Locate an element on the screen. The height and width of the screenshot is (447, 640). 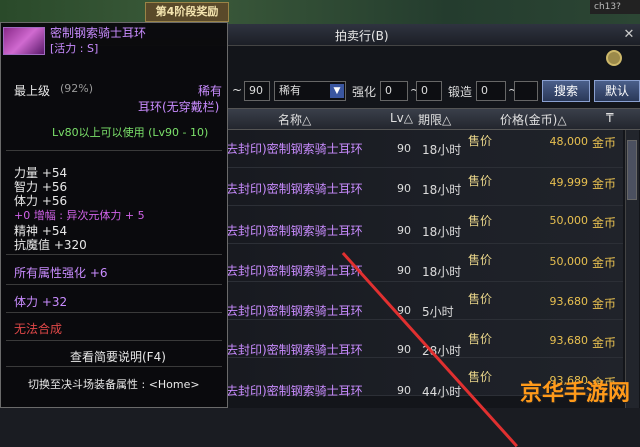
watermark-logo: 京华手游网 is located at coordinates (575, 393).